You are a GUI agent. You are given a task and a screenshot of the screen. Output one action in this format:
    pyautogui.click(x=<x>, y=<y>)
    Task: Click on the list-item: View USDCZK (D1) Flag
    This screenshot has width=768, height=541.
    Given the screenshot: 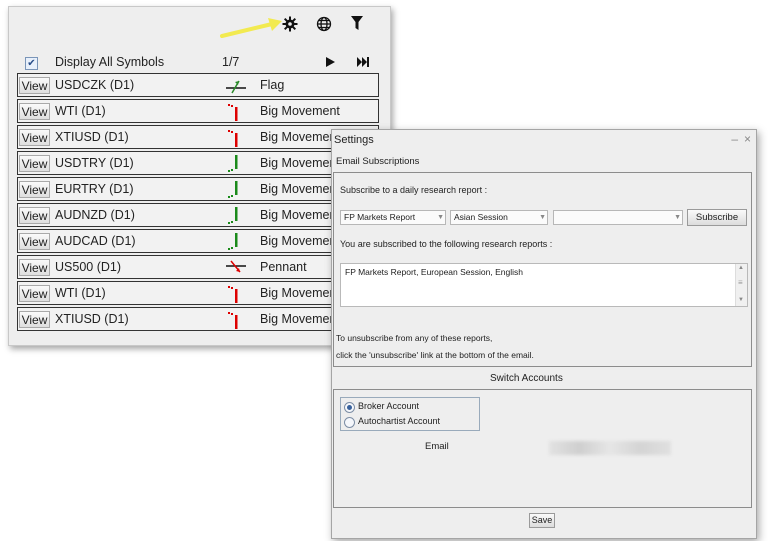 What is the action you would take?
    pyautogui.click(x=198, y=85)
    